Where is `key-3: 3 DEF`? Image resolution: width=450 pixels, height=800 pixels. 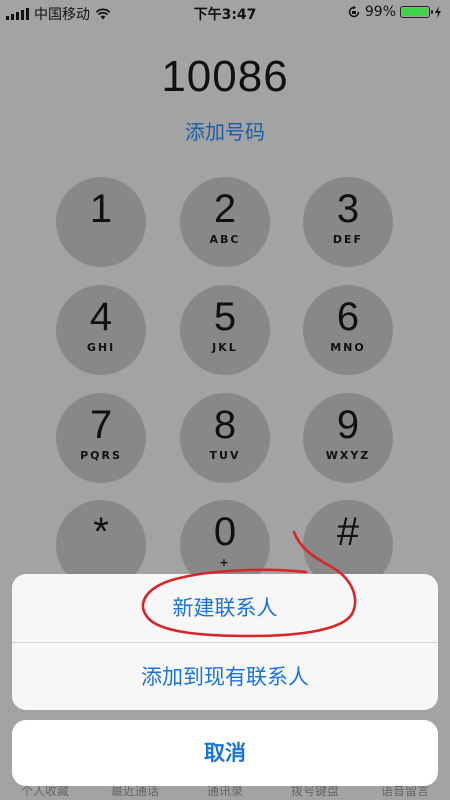
key-3: 3 DEF is located at coordinates (348, 222).